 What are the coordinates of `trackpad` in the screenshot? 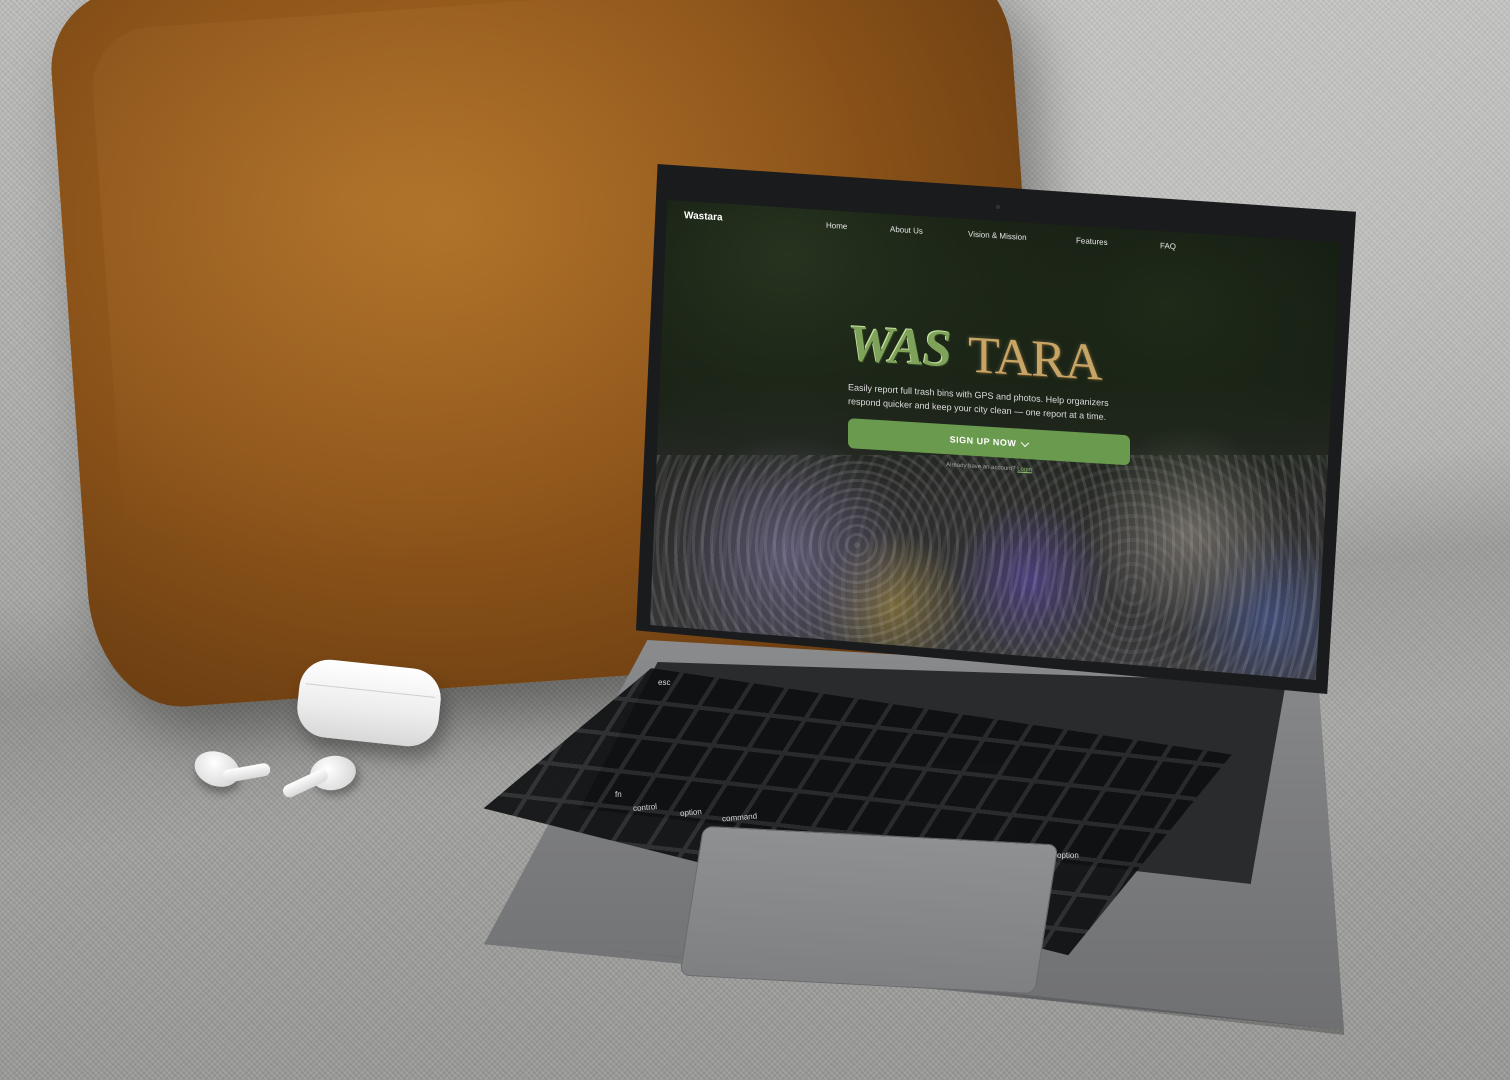 It's located at (869, 910).